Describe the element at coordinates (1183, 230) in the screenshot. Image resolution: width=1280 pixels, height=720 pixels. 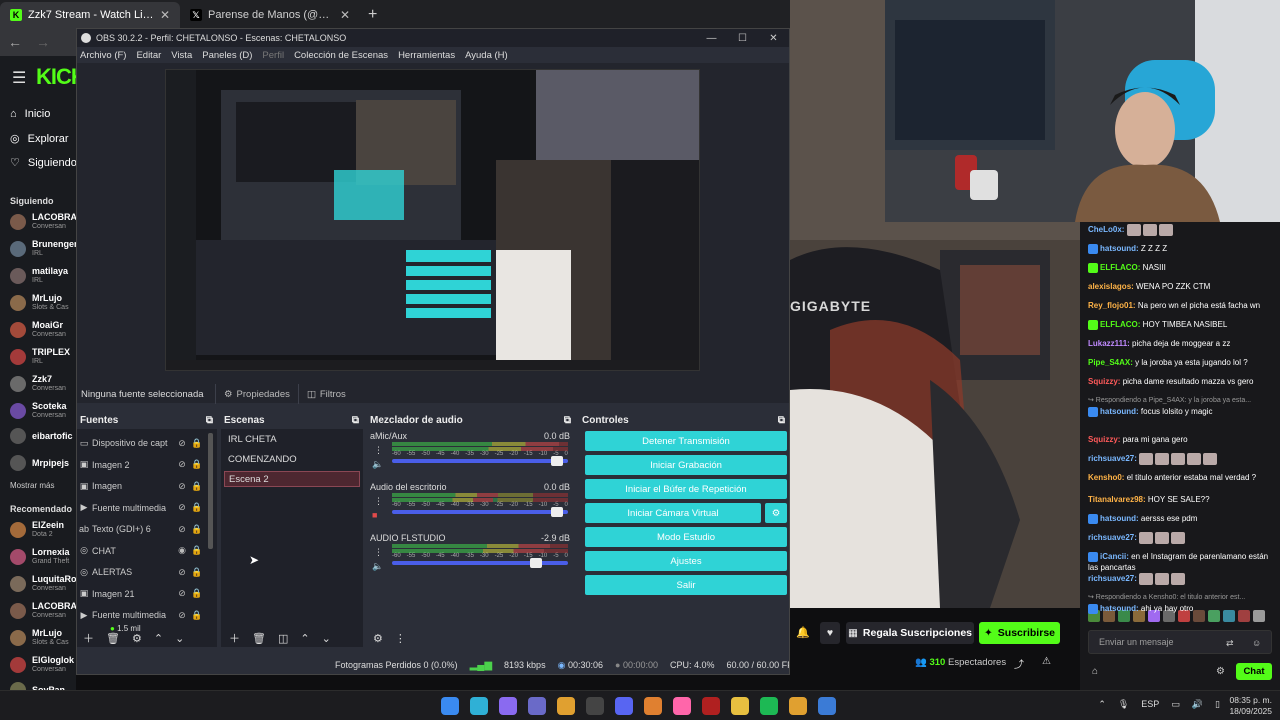
I see `chat-message: CheLo0x:` at that location.